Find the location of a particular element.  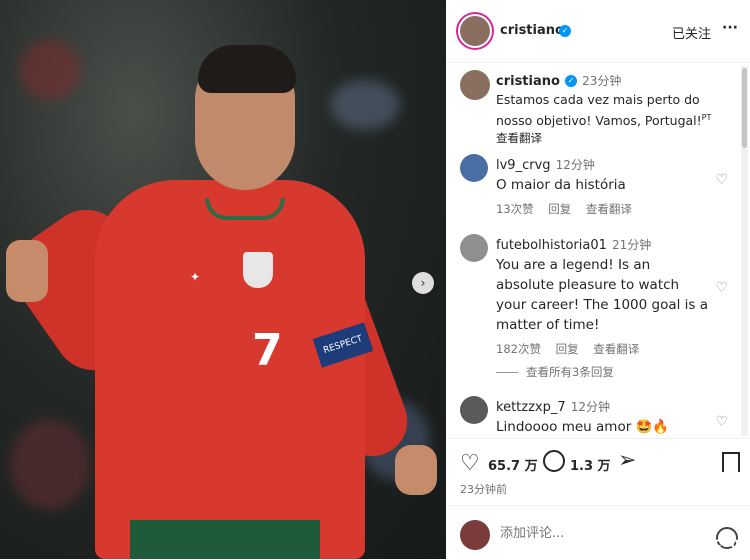

comment-username: lv9_crvg is located at coordinates (523, 165).